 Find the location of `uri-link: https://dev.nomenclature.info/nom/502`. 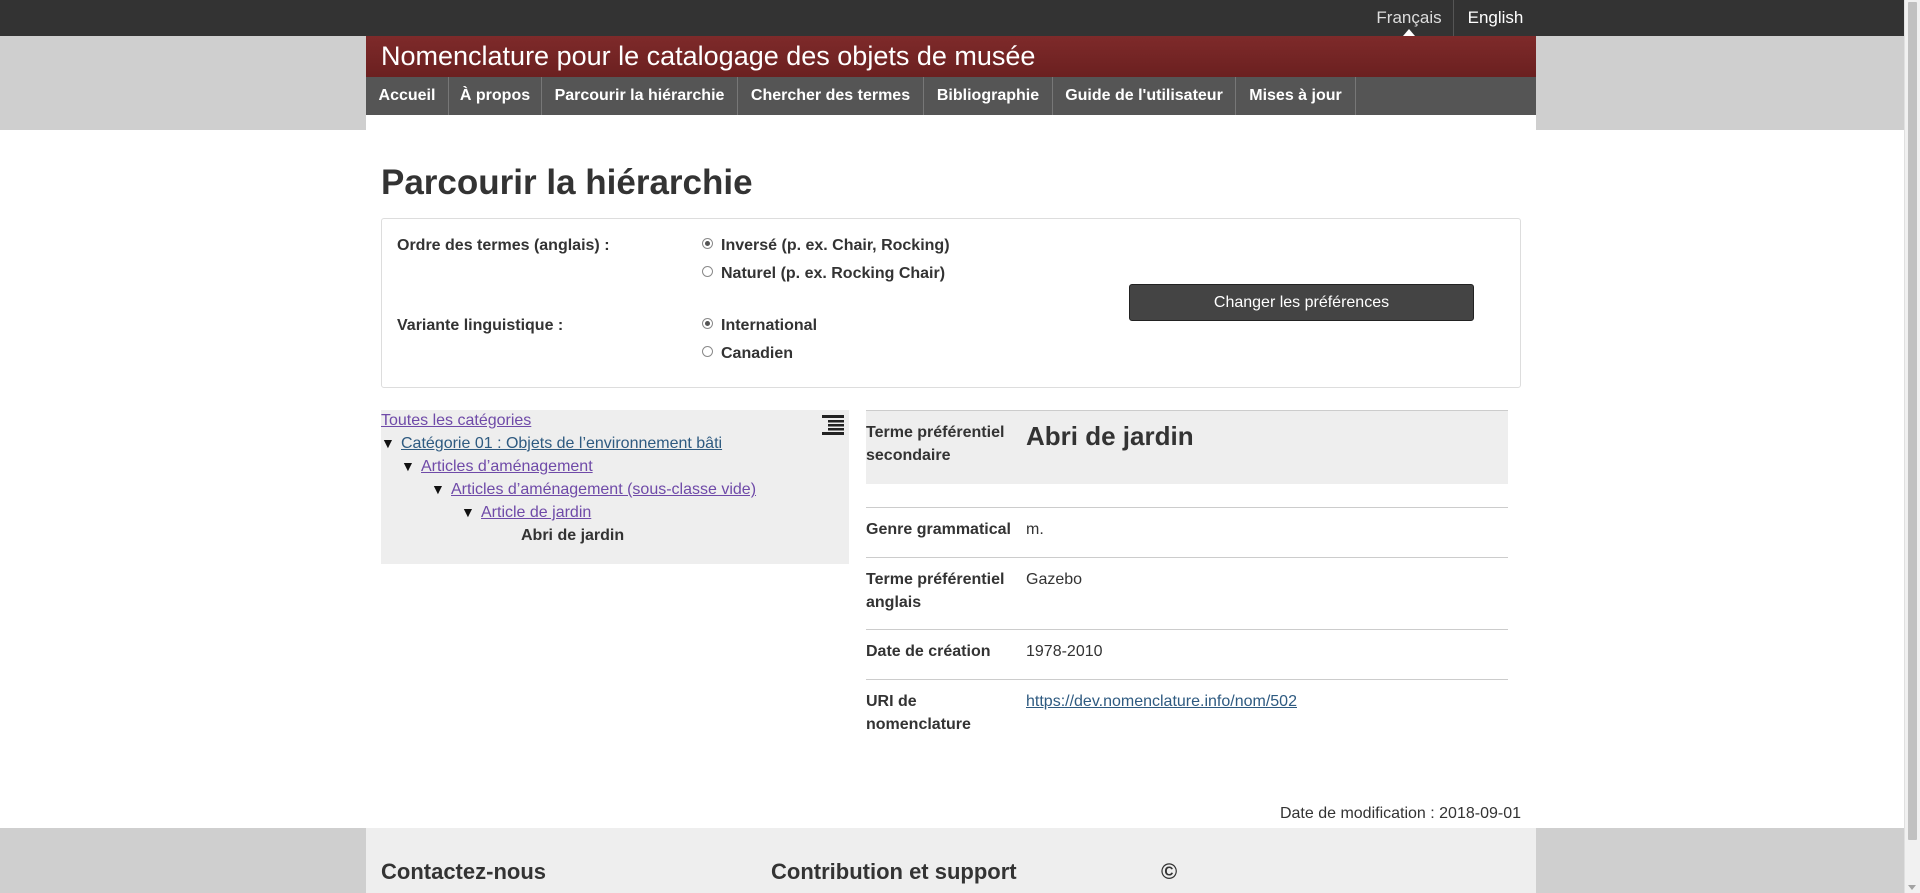

uri-link: https://dev.nomenclature.info/nom/502 is located at coordinates (1161, 701).